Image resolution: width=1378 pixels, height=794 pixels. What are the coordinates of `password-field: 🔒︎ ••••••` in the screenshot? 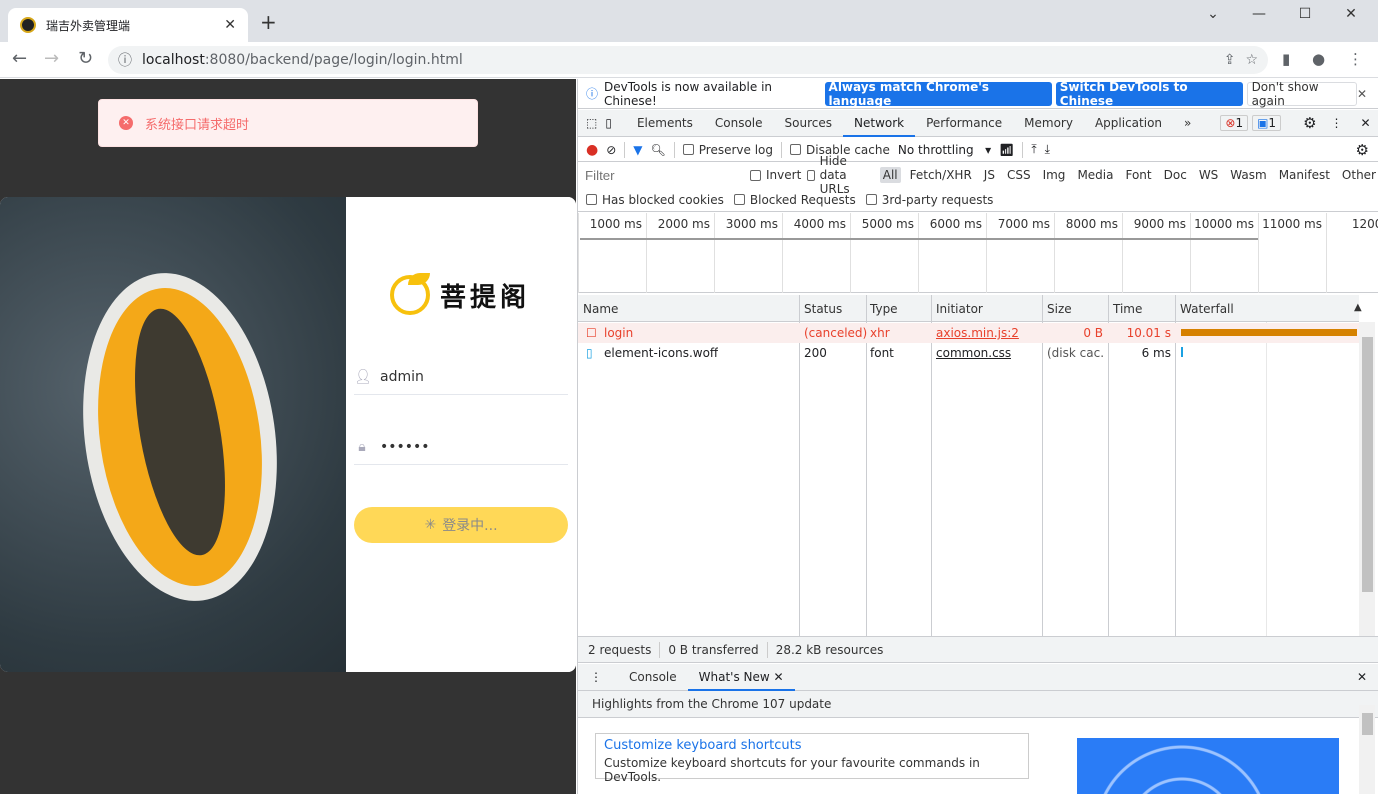 It's located at (461, 447).